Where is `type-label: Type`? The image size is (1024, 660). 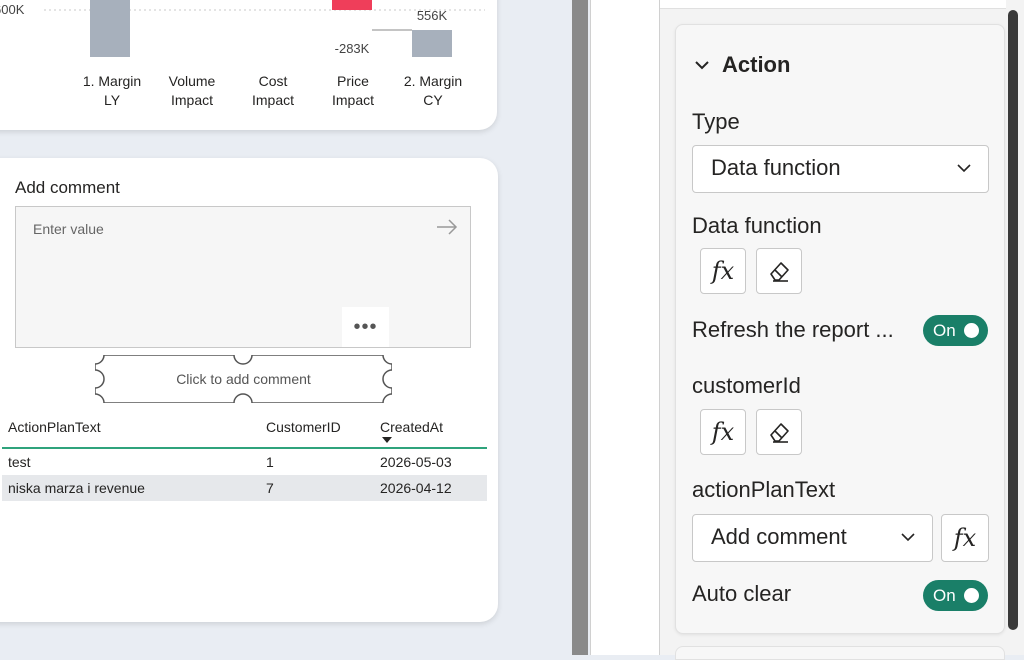
type-label: Type is located at coordinates (716, 121).